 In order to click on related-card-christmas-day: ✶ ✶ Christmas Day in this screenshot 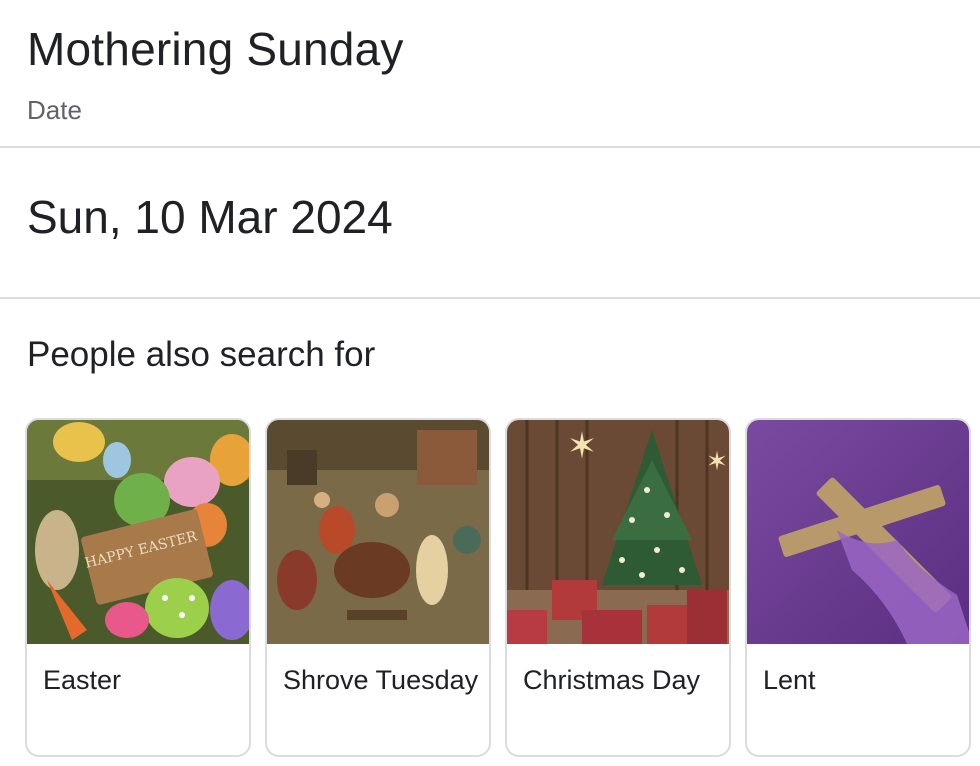, I will do `click(618, 587)`.